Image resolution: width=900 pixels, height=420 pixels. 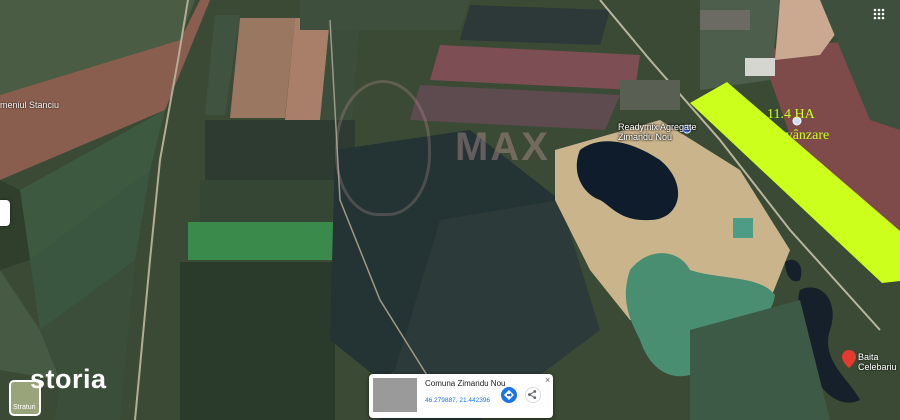 I want to click on poi-label: Readymix Agregate Zimandu Nou, so click(x=657, y=132).